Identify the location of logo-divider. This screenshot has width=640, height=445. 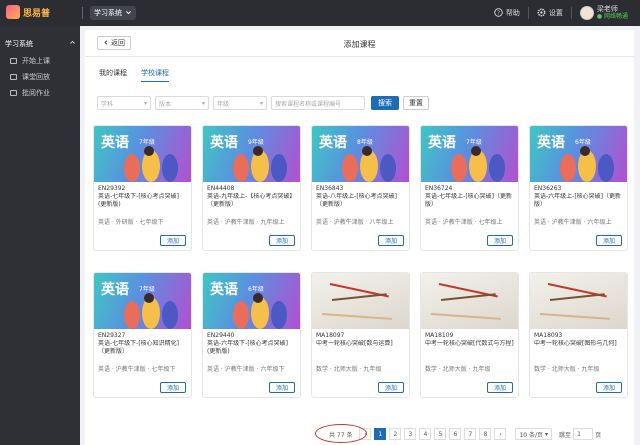
(82, 13).